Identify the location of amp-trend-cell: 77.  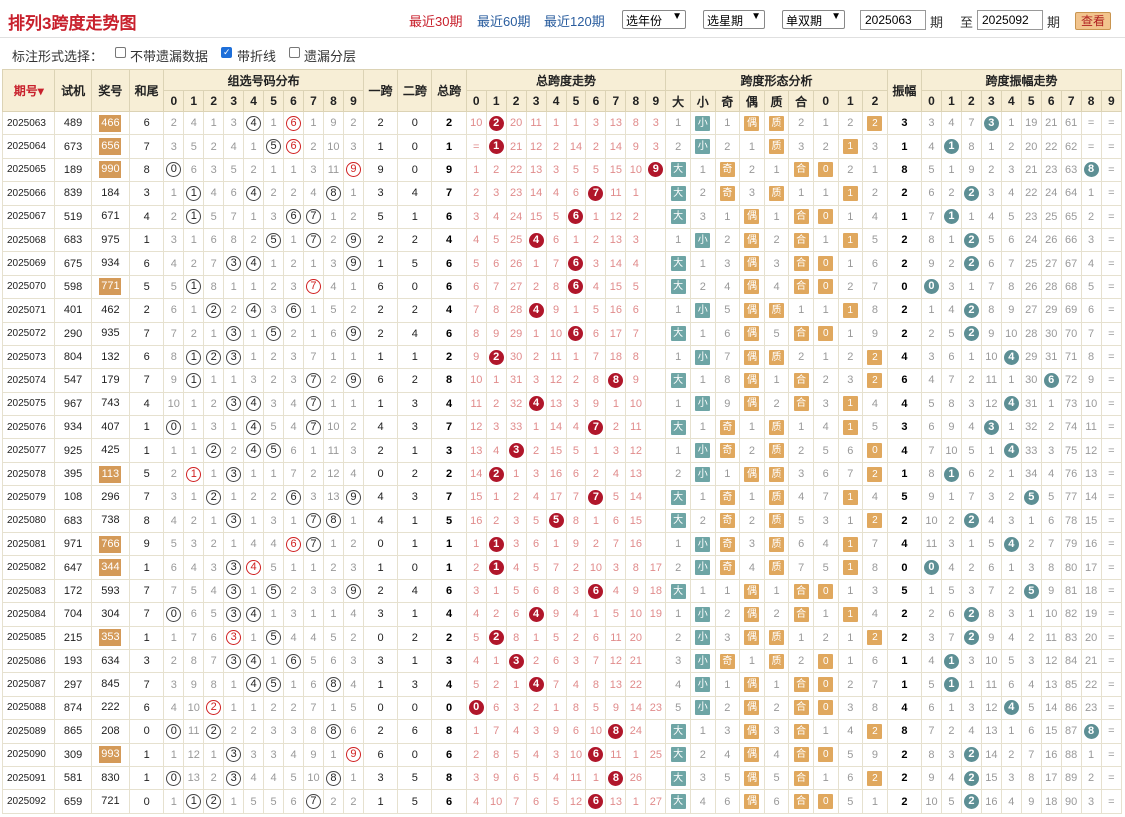
(1071, 497).